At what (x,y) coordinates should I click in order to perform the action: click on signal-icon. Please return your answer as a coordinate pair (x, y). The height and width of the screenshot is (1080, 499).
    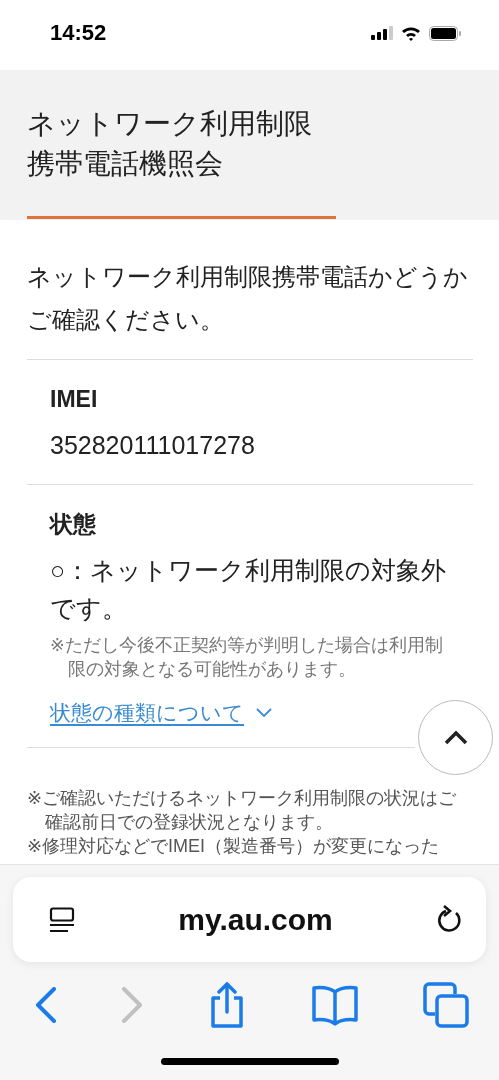
    Looking at the image, I should click on (382, 33).